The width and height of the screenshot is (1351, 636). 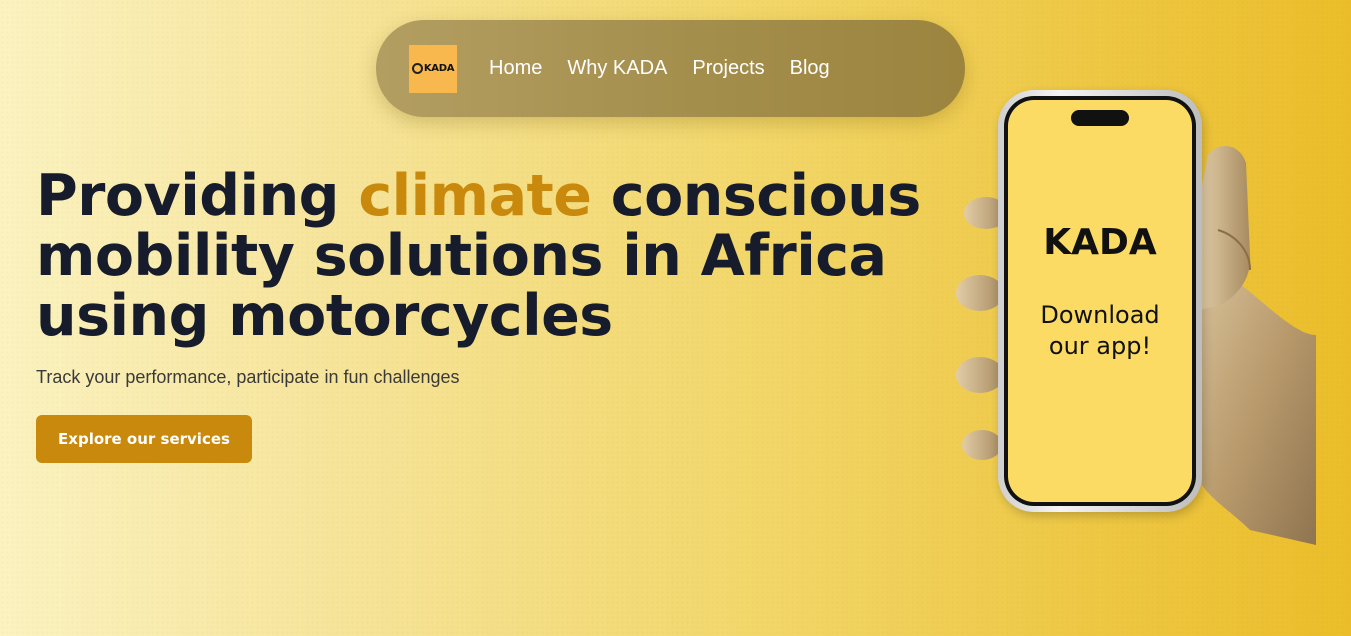 I want to click on phone-bezel: KADA Download our app!, so click(x=1100, y=301).